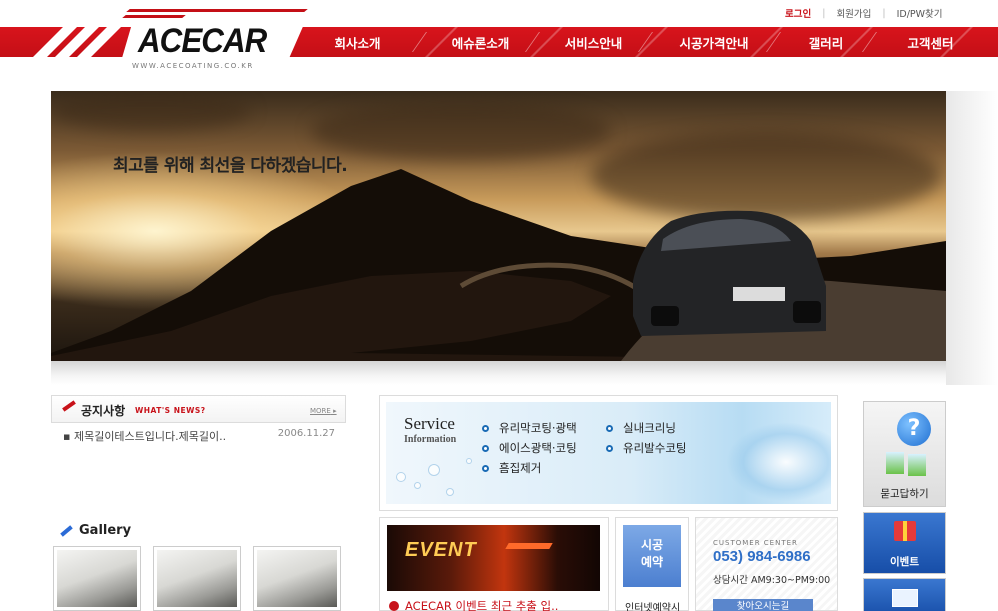  I want to click on login-link: 로그인, so click(798, 13).